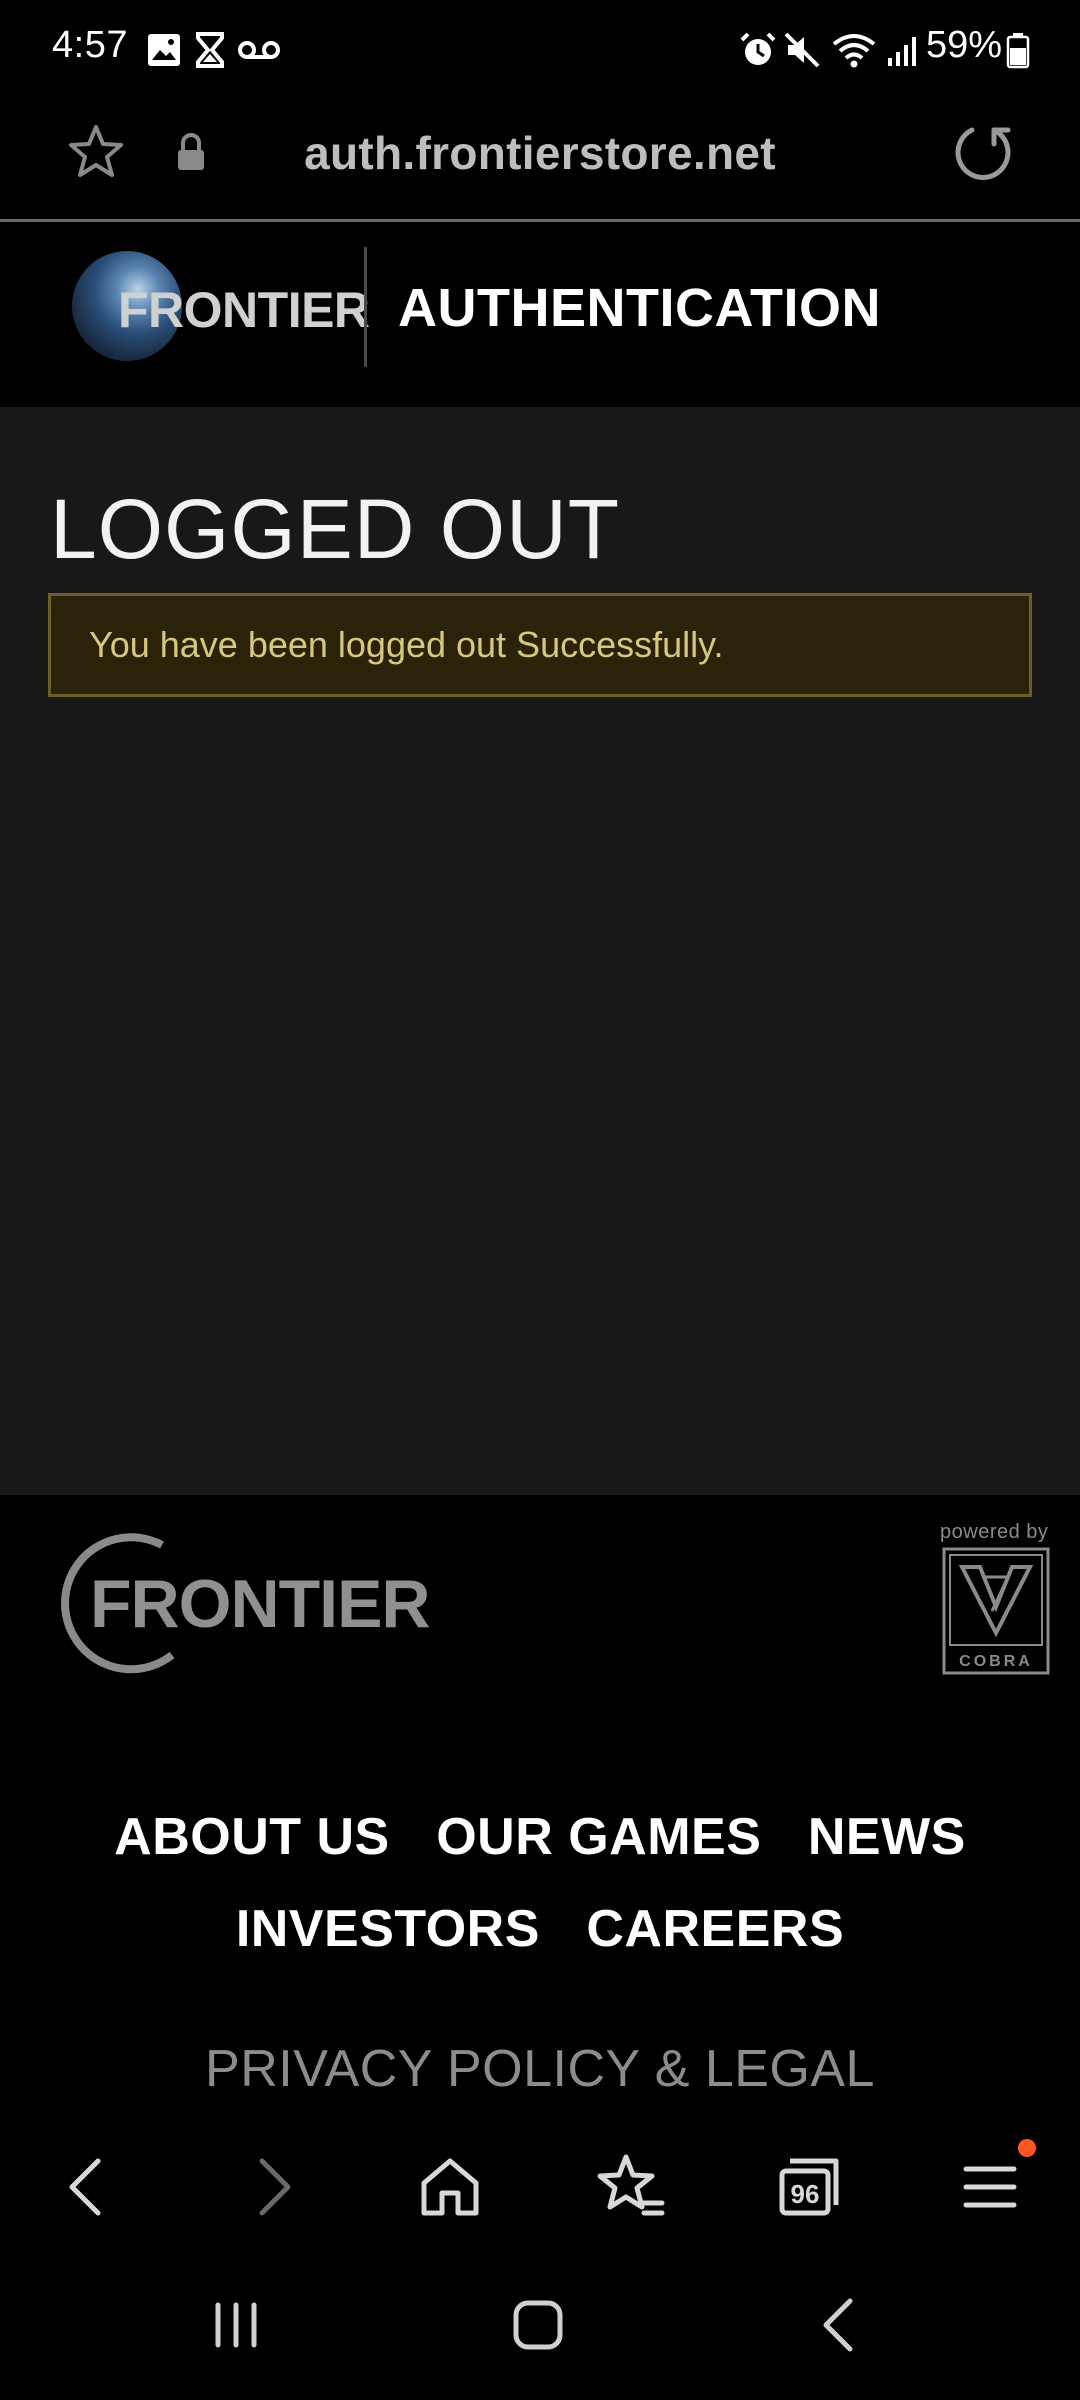 This screenshot has height=2400, width=1080. I want to click on footer-logo-text: FRONTIER, so click(260, 1604).